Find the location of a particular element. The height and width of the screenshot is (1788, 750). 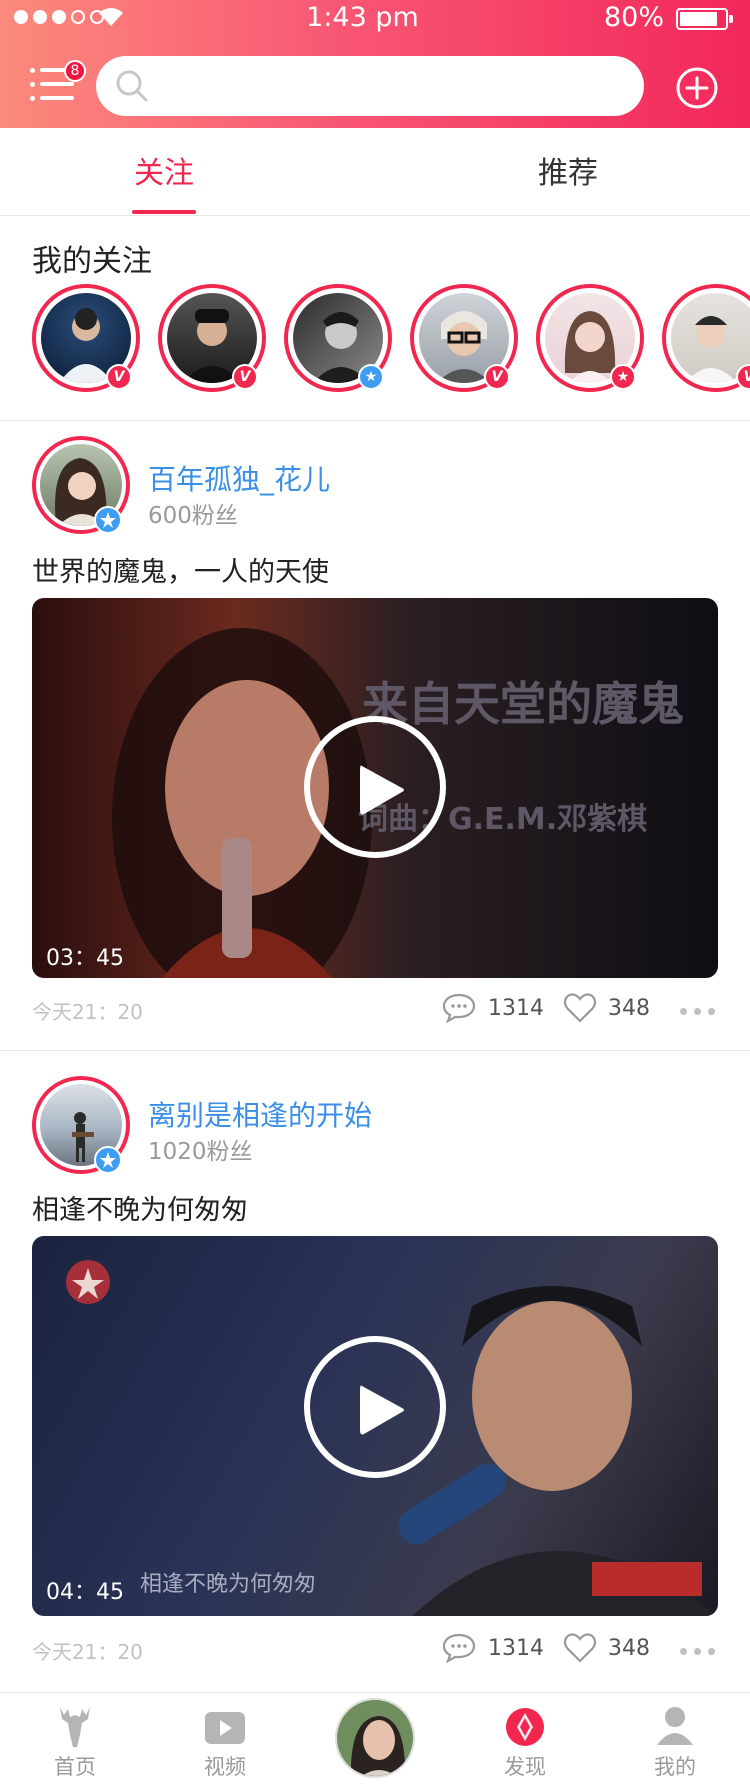

tab-following: 关注 is located at coordinates (164, 172).